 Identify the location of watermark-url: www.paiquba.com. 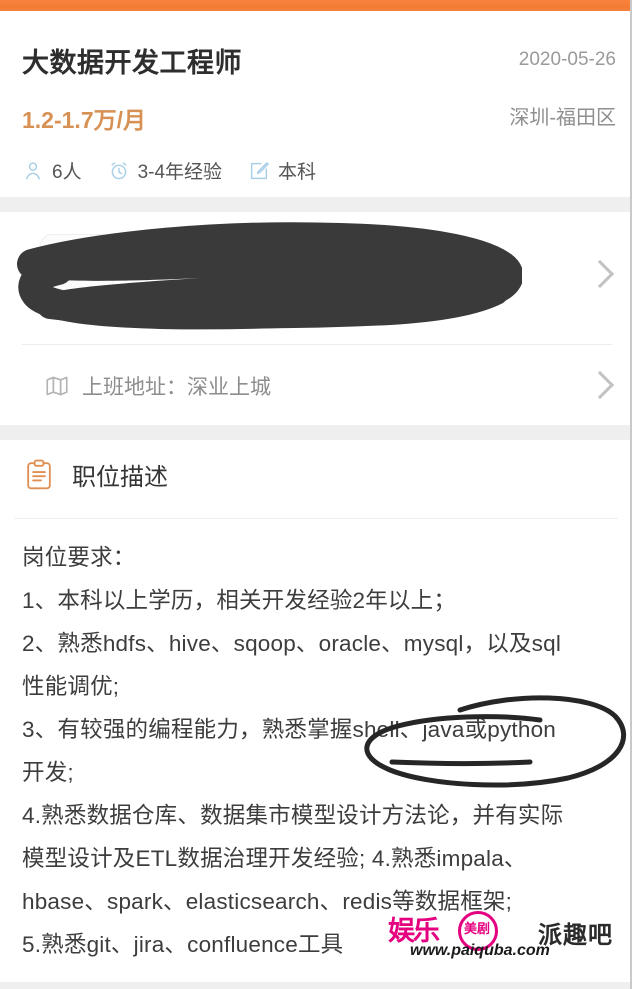
(480, 950).